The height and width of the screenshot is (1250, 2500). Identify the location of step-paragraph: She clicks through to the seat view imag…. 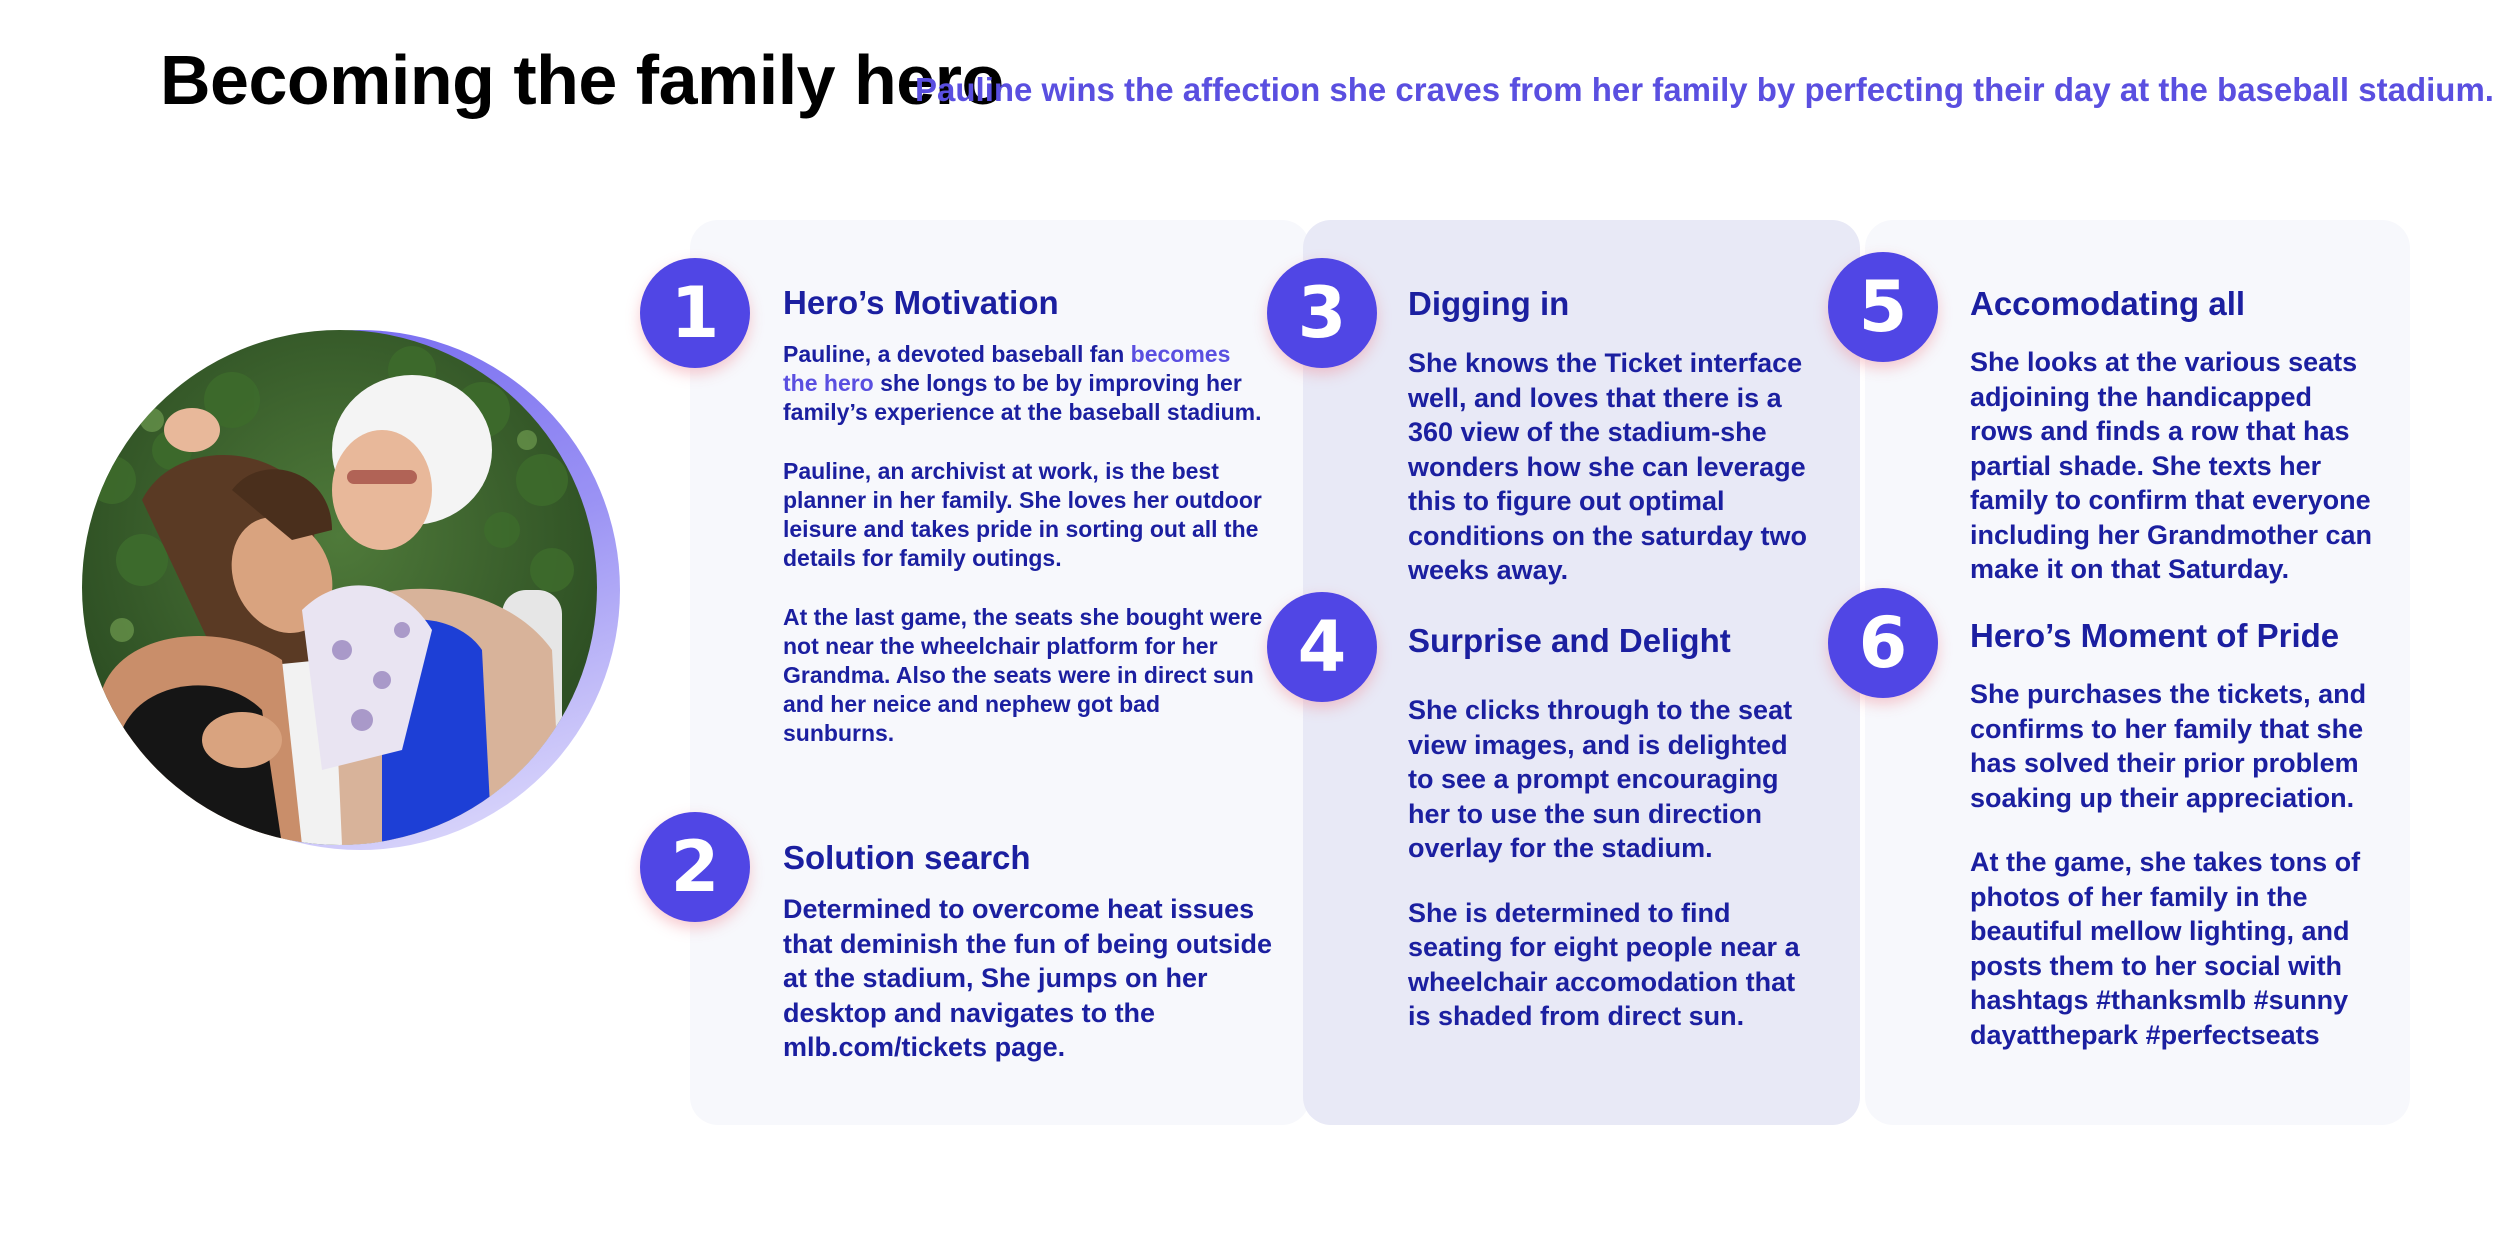
(1600, 779).